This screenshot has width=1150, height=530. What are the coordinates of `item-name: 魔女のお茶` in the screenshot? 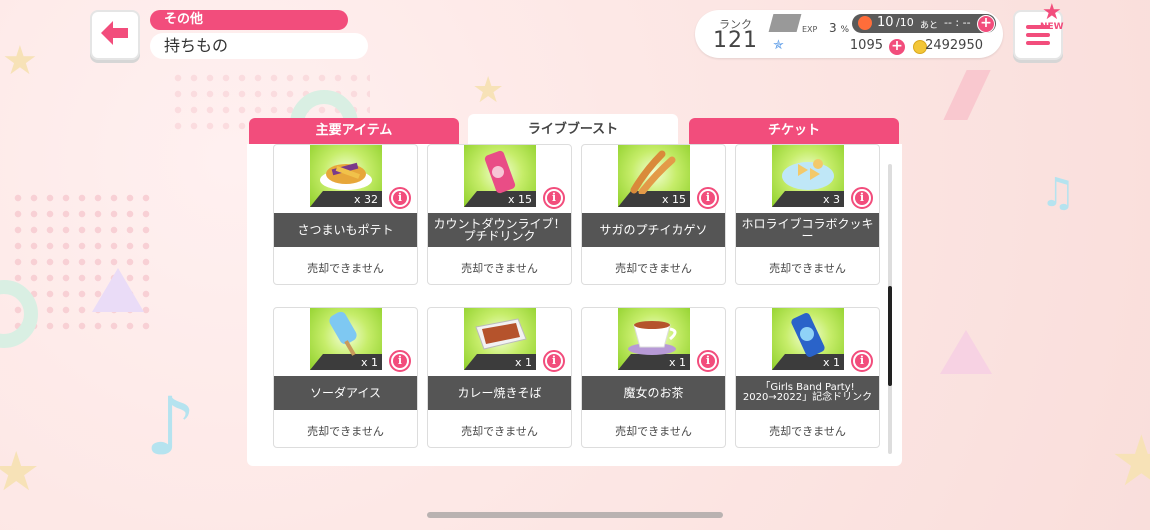 It's located at (653, 393).